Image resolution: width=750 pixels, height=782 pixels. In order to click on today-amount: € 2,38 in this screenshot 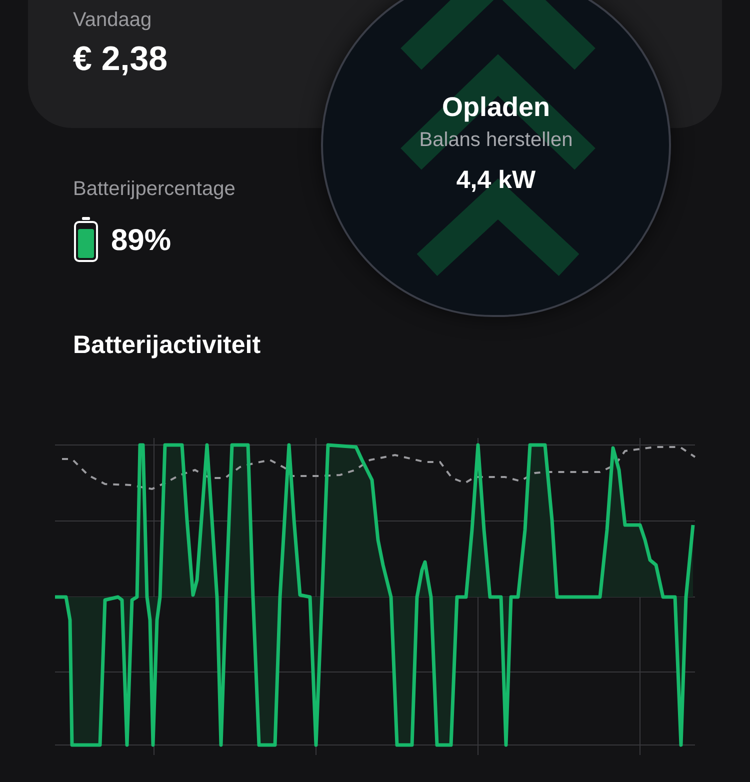, I will do `click(121, 59)`.